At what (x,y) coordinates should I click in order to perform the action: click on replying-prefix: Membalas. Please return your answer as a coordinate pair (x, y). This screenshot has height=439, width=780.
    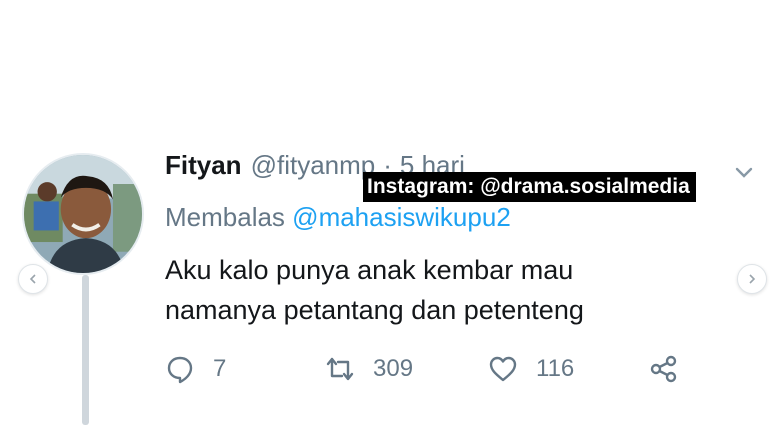
    Looking at the image, I should click on (225, 217).